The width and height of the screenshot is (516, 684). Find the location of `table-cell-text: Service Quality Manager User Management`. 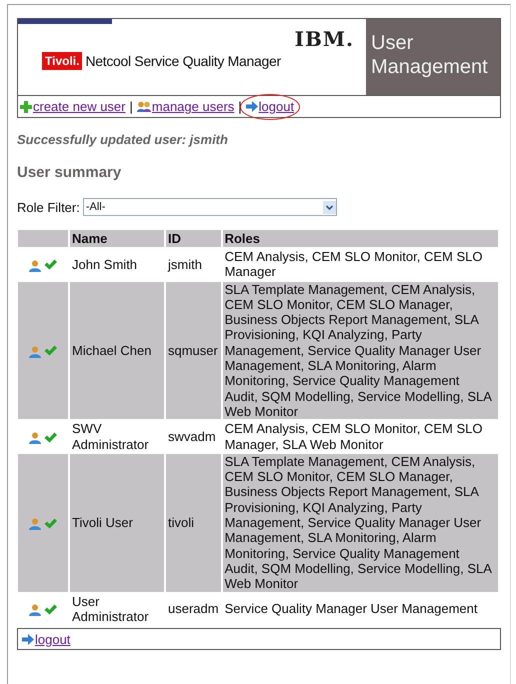

table-cell-text: Service Quality Manager User Management is located at coordinates (351, 609).